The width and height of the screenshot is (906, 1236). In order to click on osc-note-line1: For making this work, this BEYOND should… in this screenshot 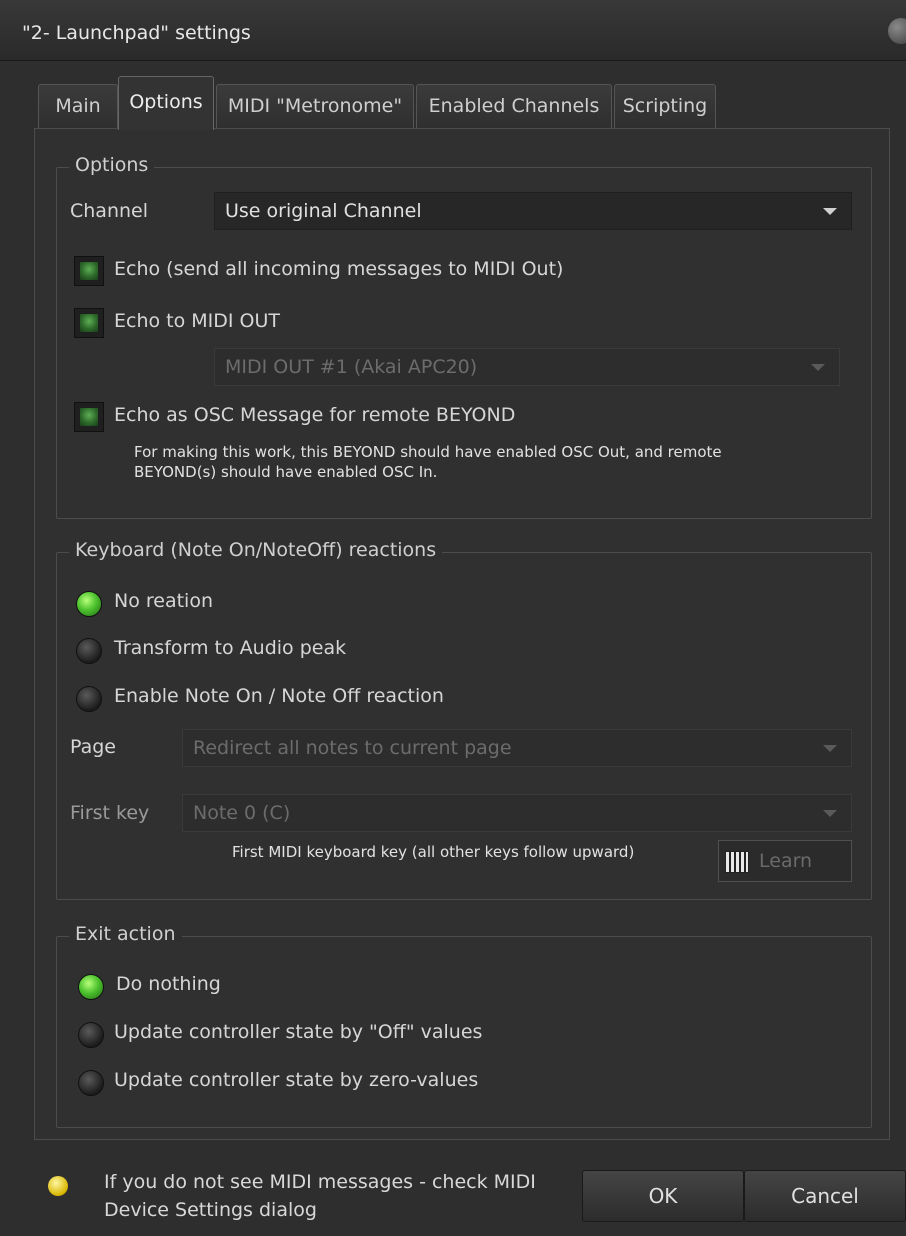, I will do `click(428, 452)`.